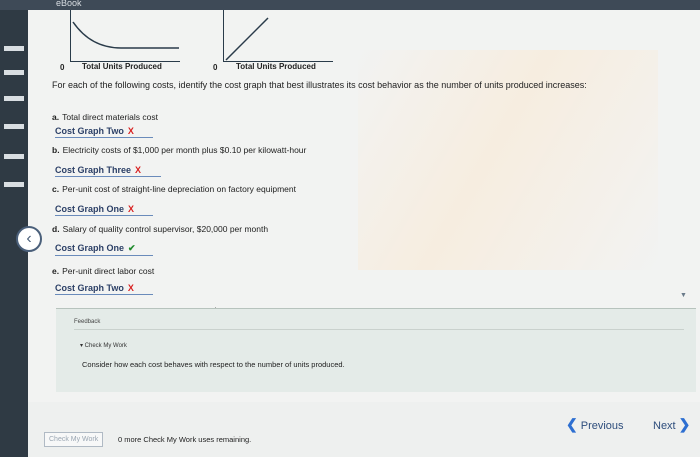  Describe the element at coordinates (104, 249) in the screenshot. I see `answer-d-dropdown: Cost Graph One ✔` at that location.